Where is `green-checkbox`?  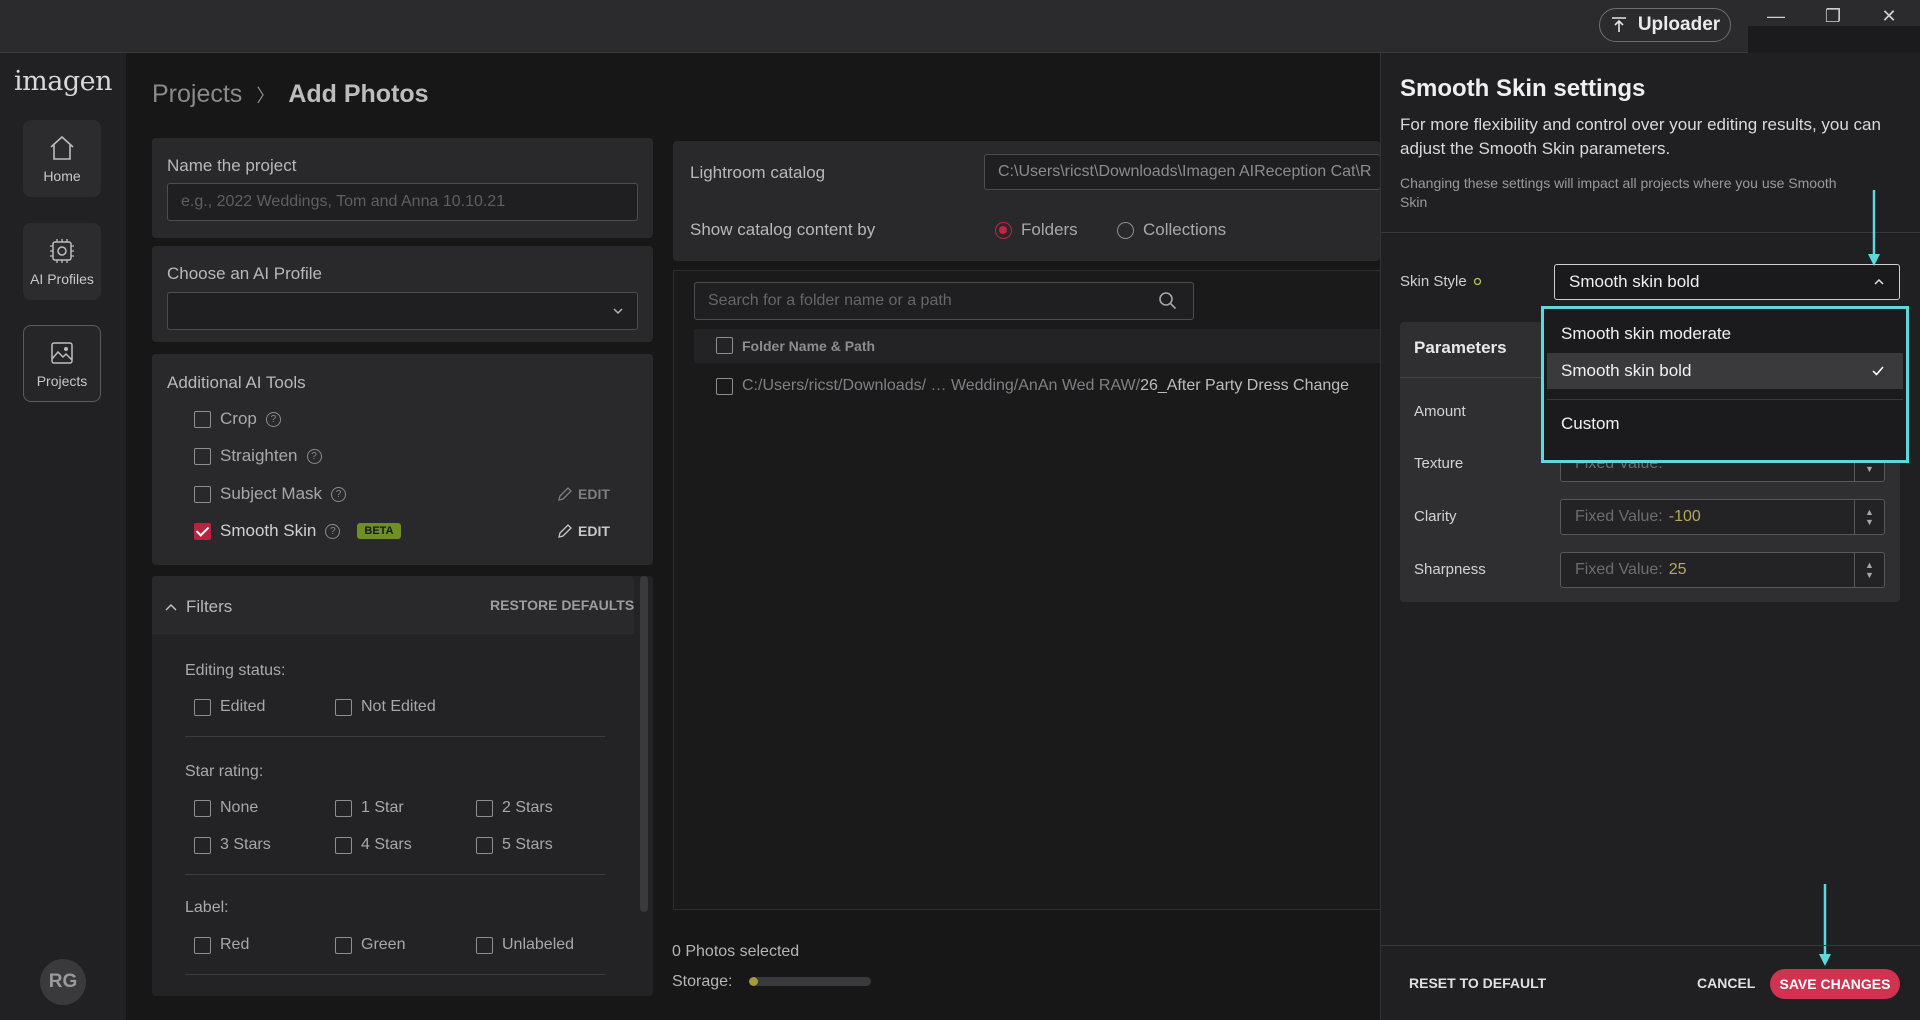
green-checkbox is located at coordinates (343, 945).